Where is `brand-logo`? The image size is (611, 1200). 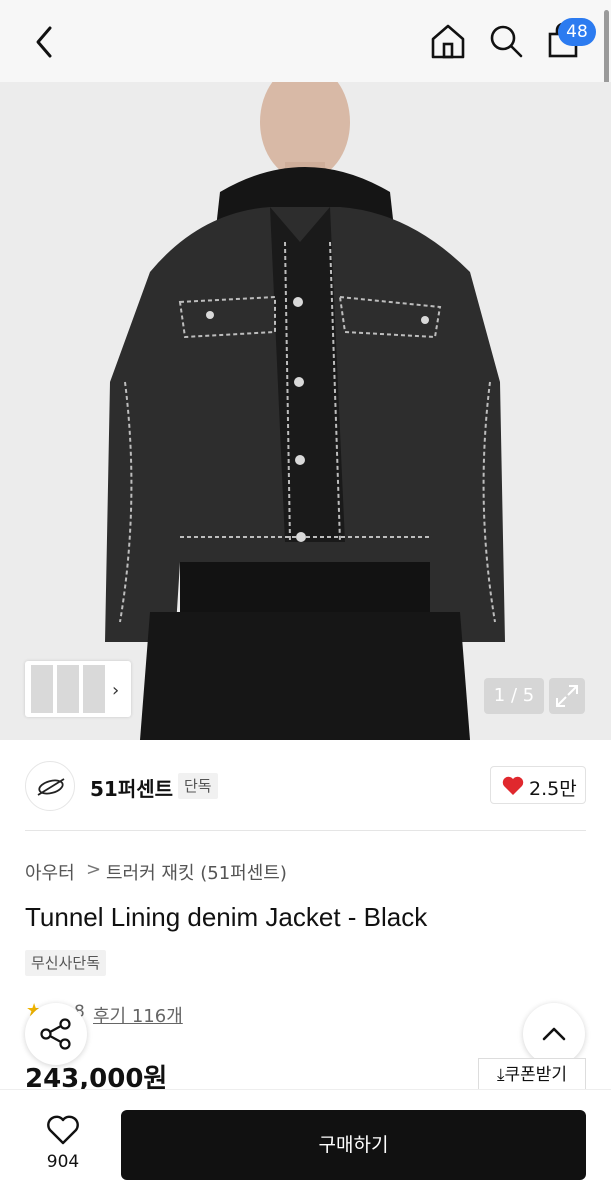 brand-logo is located at coordinates (50, 786).